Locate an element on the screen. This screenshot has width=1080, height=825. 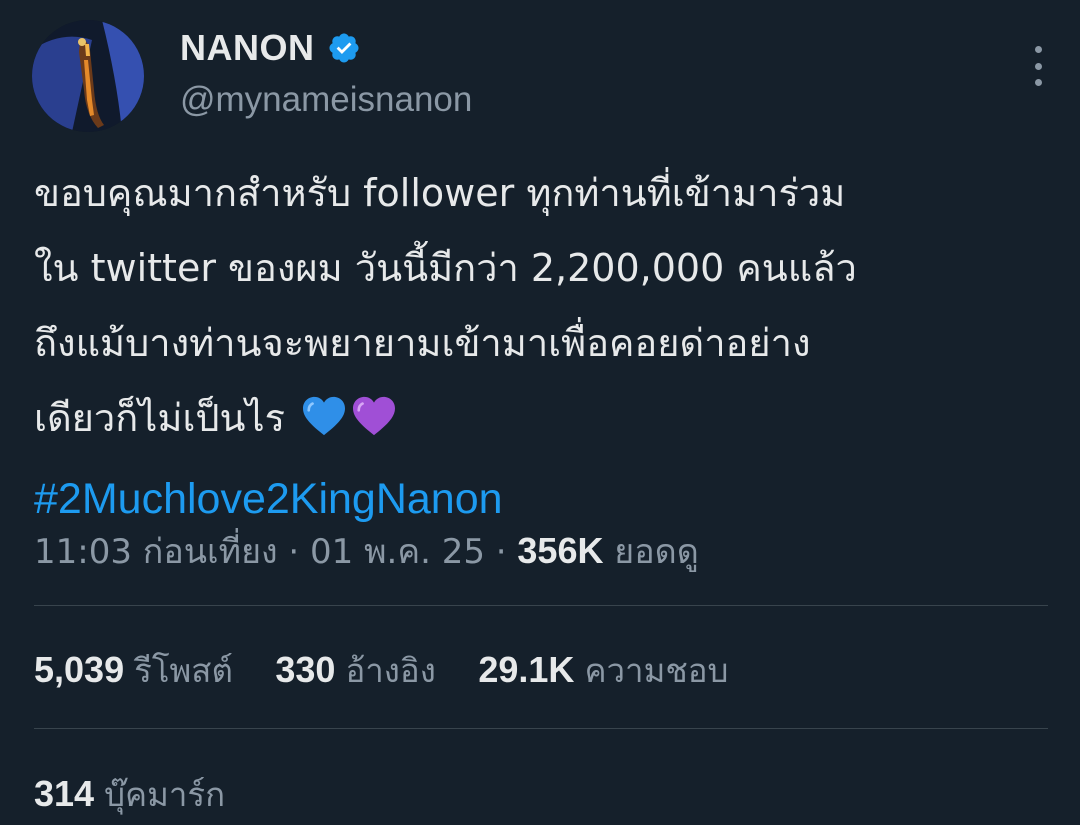
views-count: 356K is located at coordinates (560, 550).